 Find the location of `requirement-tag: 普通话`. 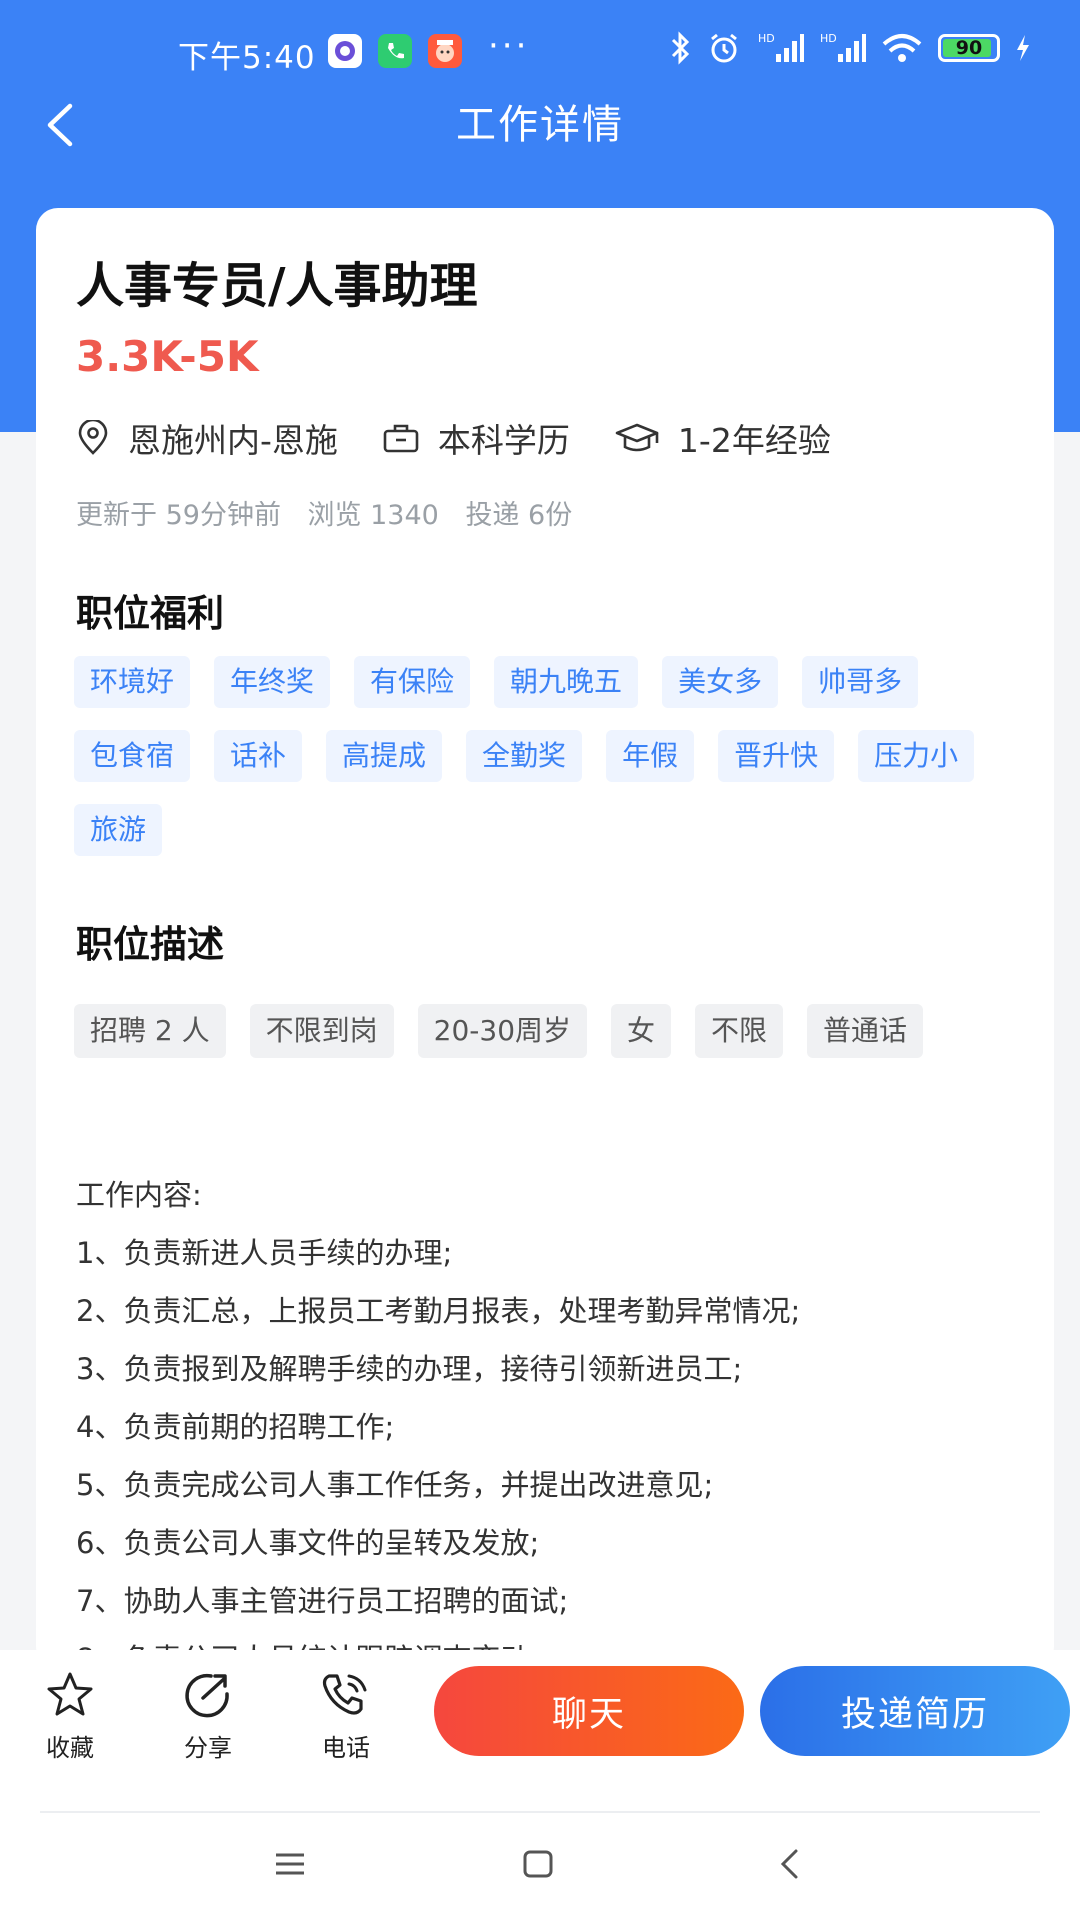

requirement-tag: 普通话 is located at coordinates (865, 1031).